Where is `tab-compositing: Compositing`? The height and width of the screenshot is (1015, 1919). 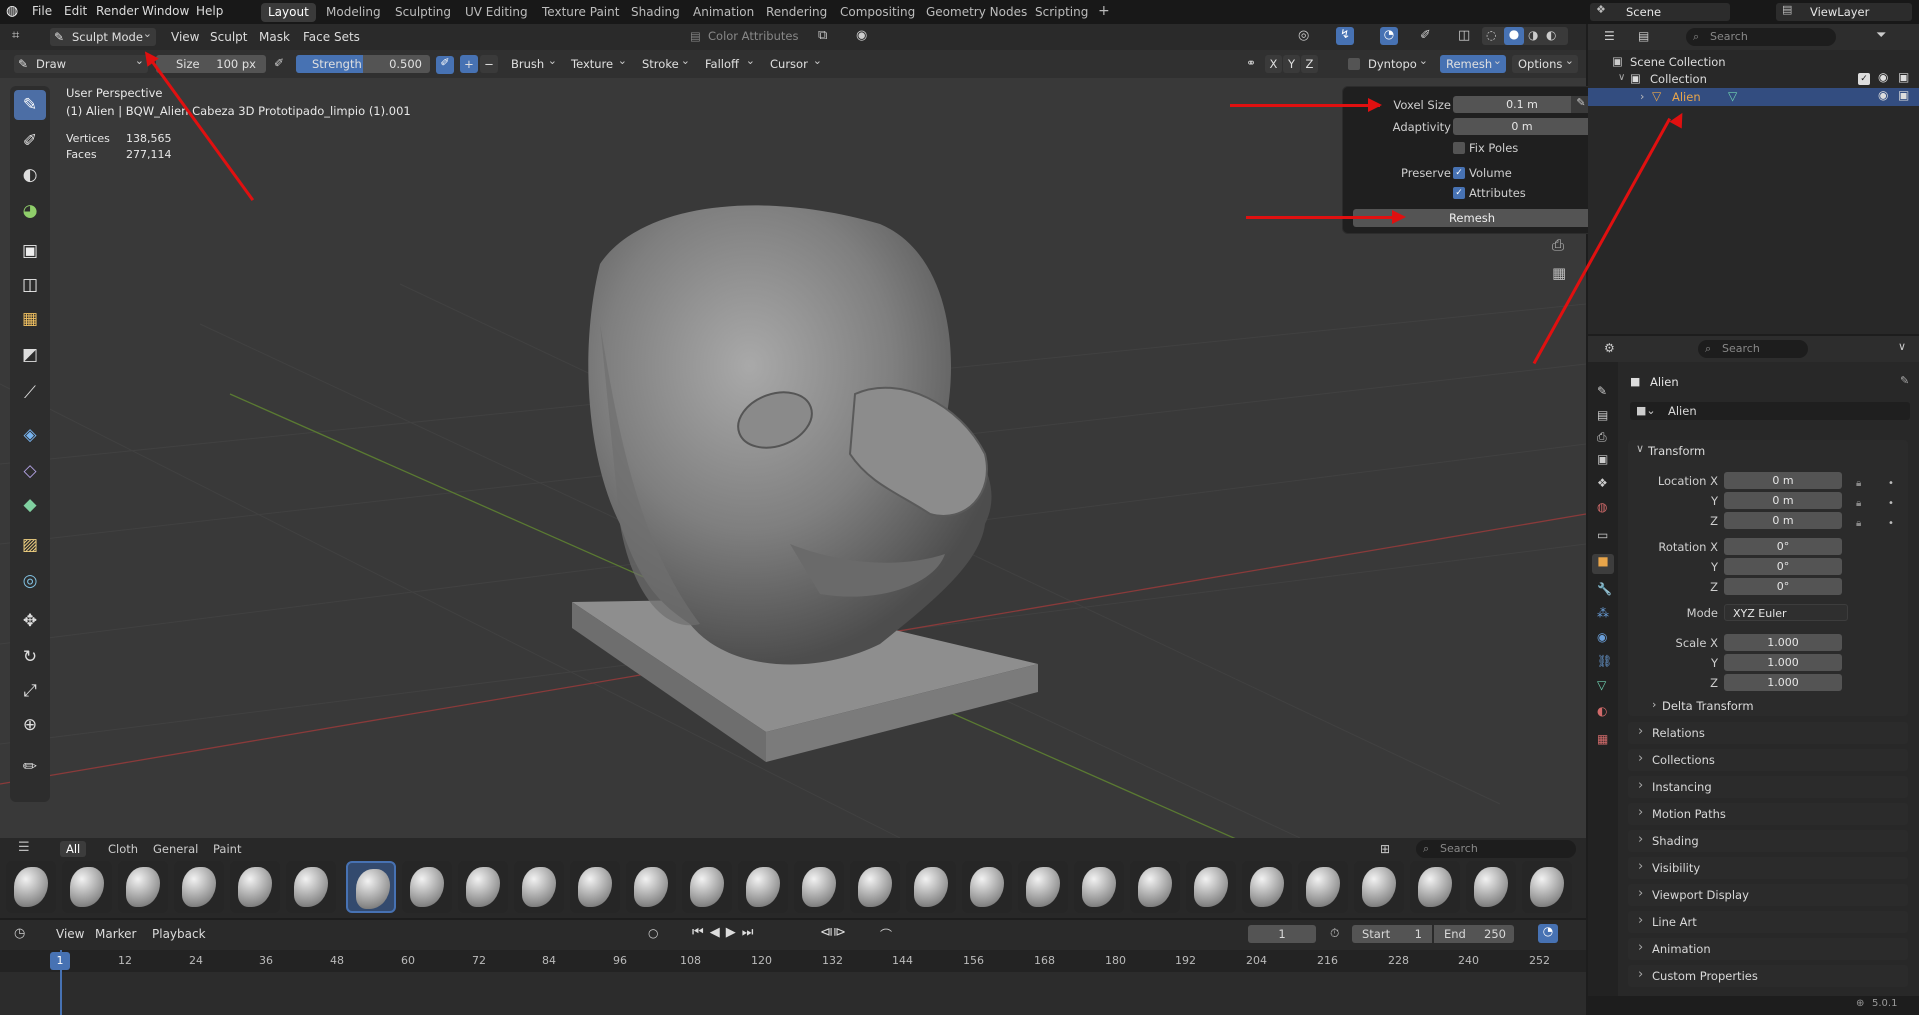
tab-compositing: Compositing is located at coordinates (877, 12).